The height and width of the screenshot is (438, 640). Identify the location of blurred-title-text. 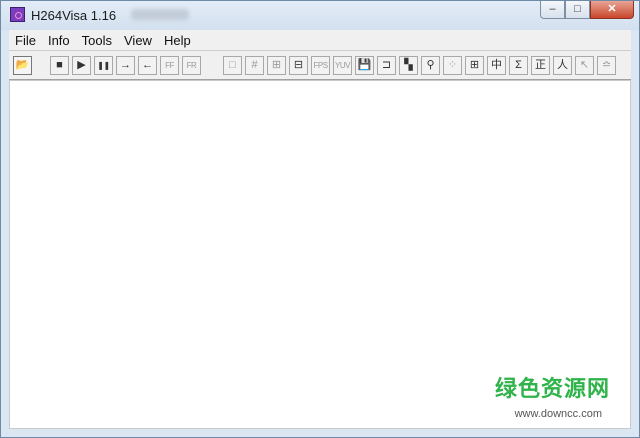
(160, 14).